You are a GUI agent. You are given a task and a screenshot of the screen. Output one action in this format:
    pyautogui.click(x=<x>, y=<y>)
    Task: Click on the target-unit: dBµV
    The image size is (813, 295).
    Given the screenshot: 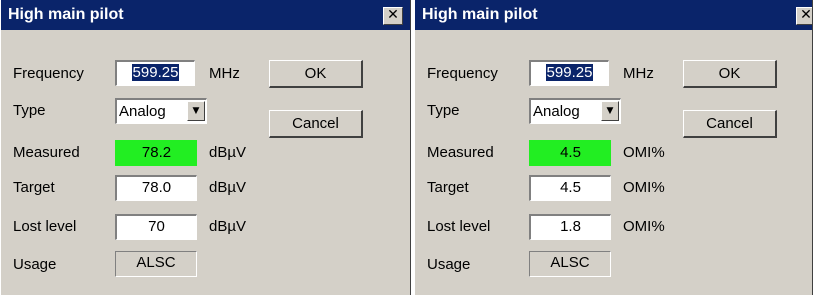 What is the action you would take?
    pyautogui.click(x=227, y=187)
    